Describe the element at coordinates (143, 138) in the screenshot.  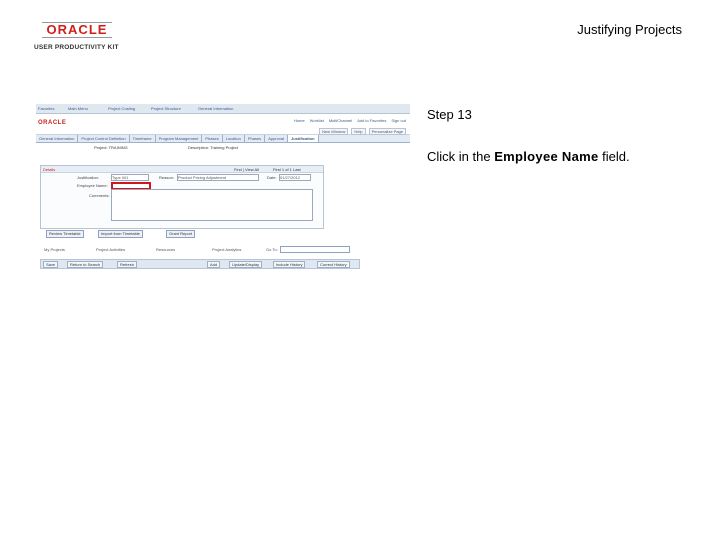
I see `tab-timeframe: Timeframe` at that location.